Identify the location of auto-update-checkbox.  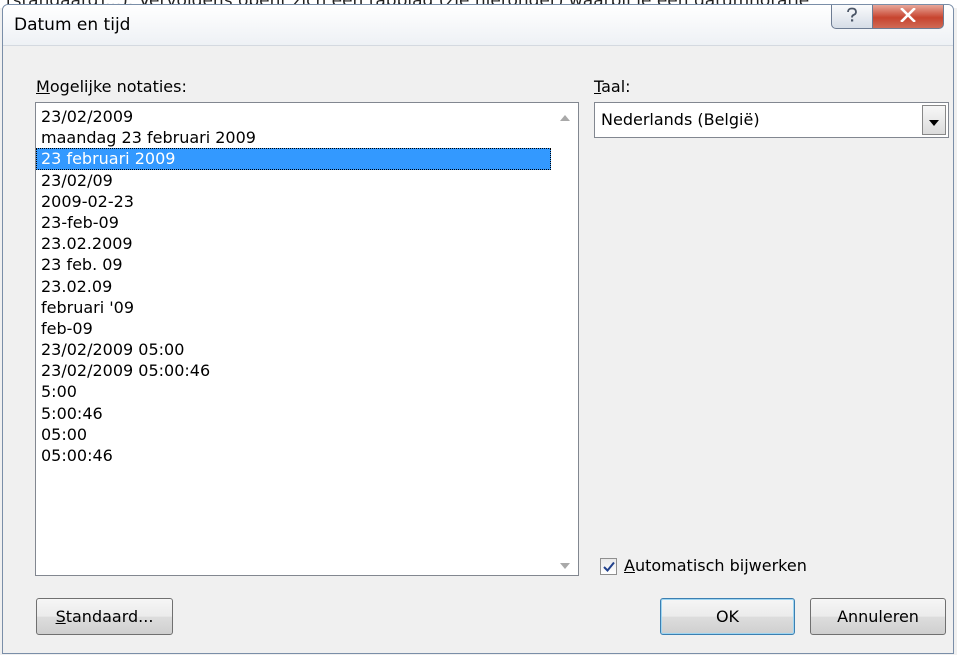
(608, 566).